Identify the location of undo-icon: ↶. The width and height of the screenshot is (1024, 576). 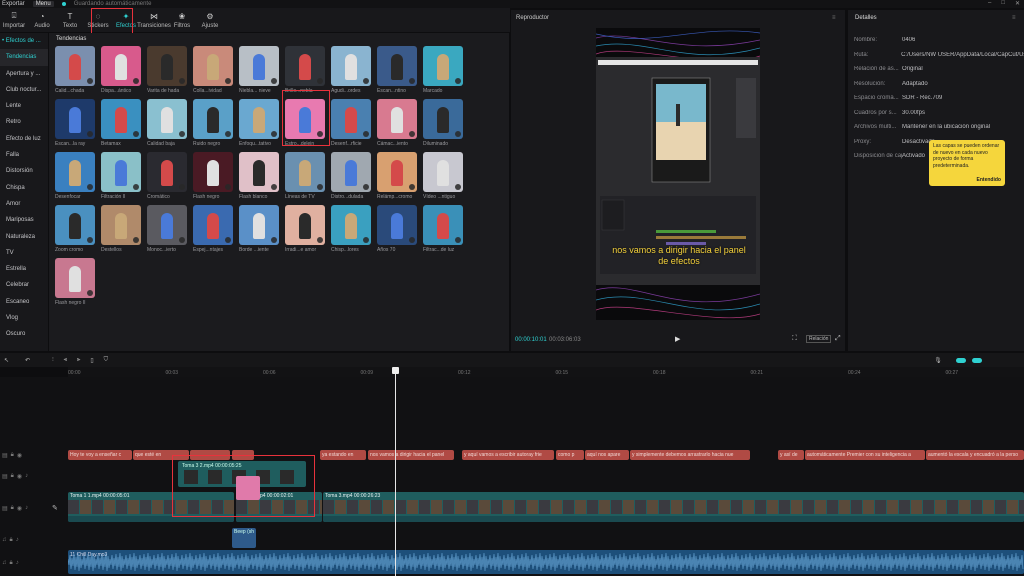
(27, 360).